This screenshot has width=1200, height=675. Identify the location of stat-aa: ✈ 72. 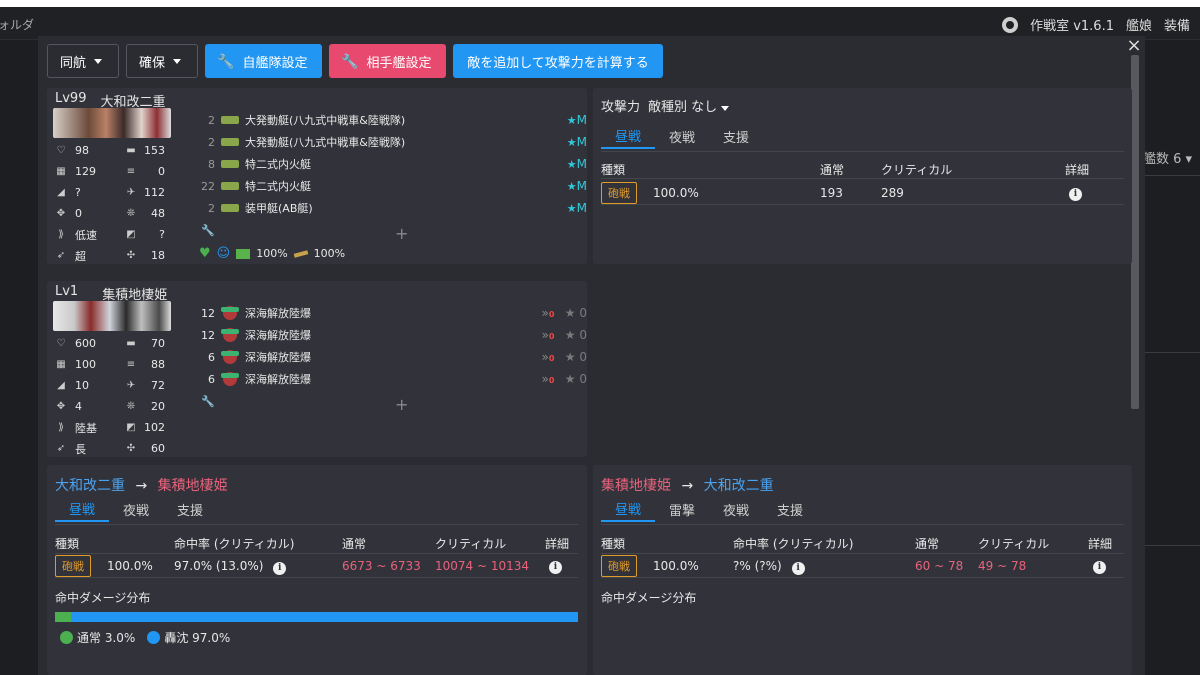
(137, 385).